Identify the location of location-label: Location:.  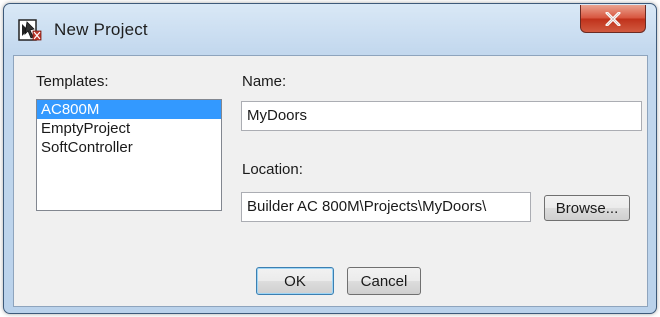
(272, 169).